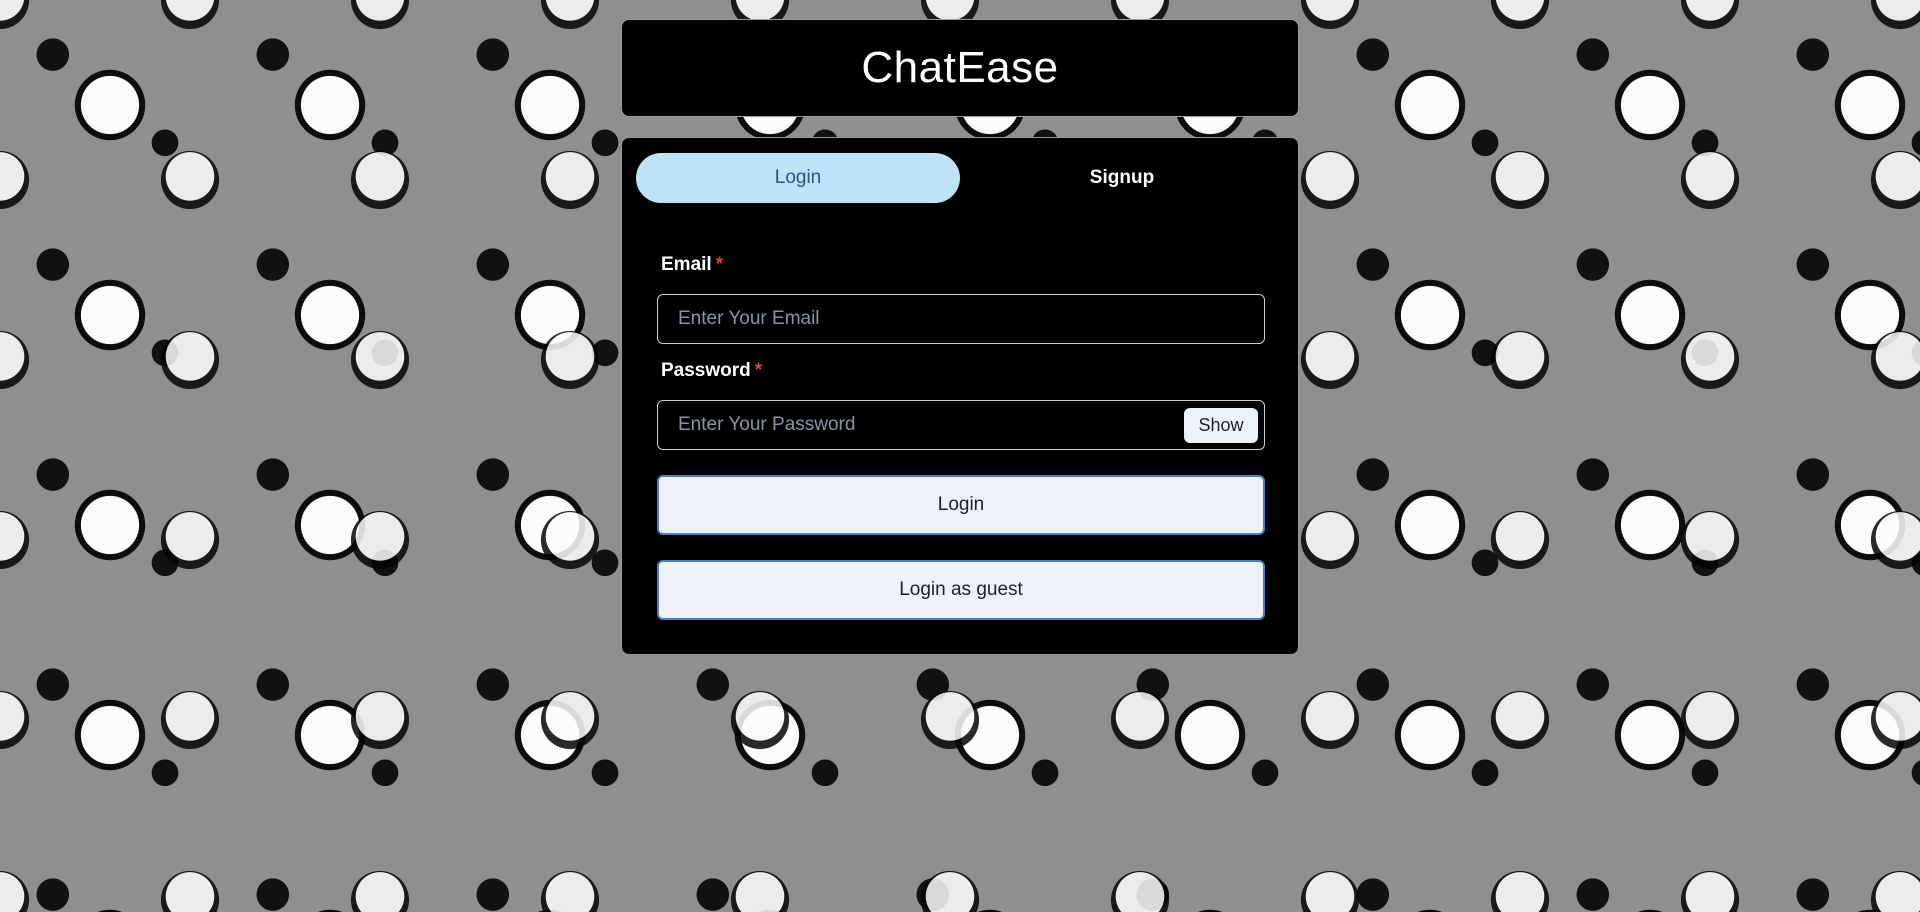 This screenshot has width=1920, height=912. I want to click on auth-tabs: Login Signup, so click(960, 178).